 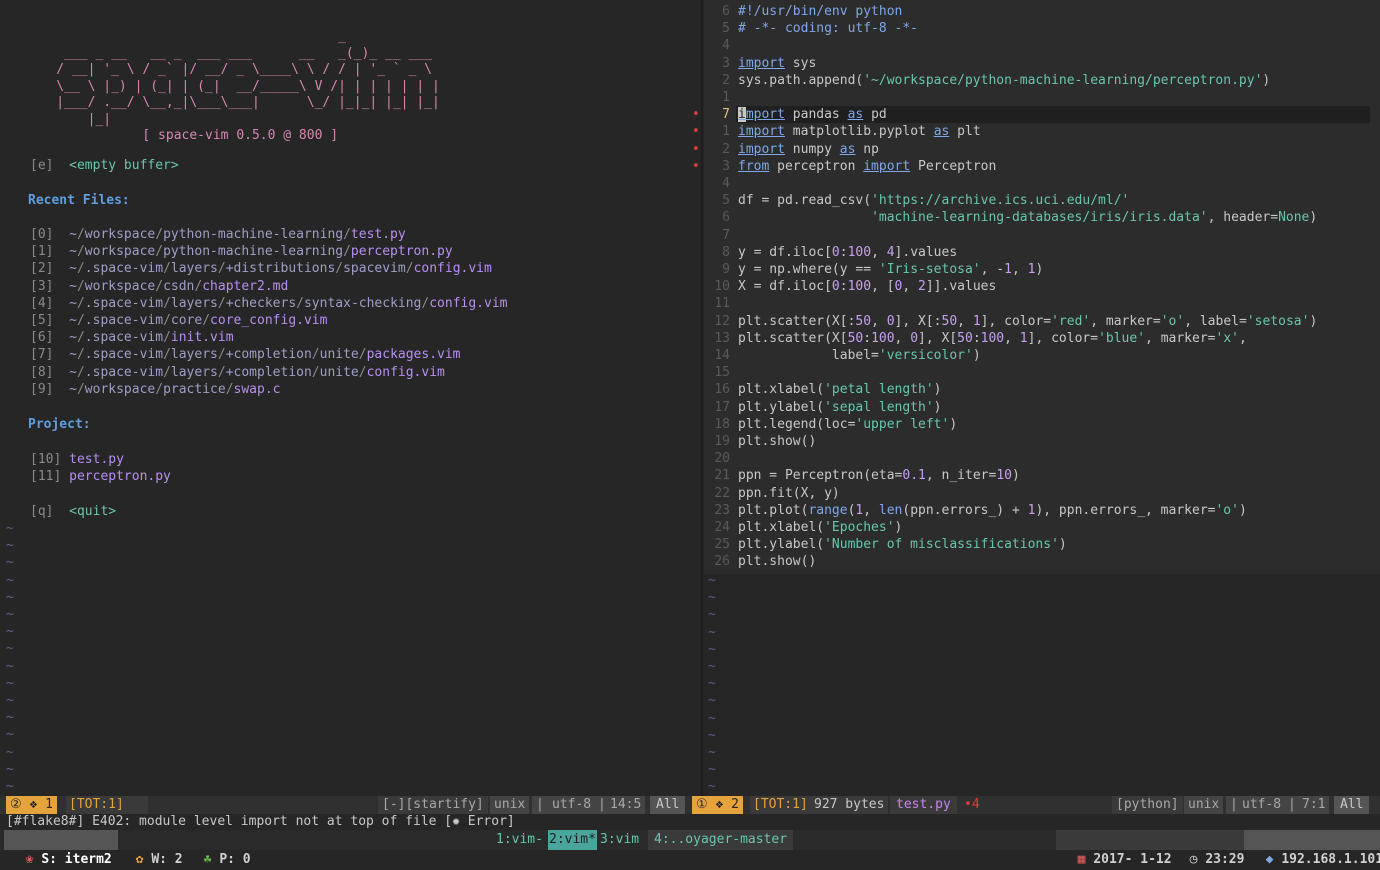 What do you see at coordinates (696, 132) in the screenshot?
I see `error-sign-icon: •` at bounding box center [696, 132].